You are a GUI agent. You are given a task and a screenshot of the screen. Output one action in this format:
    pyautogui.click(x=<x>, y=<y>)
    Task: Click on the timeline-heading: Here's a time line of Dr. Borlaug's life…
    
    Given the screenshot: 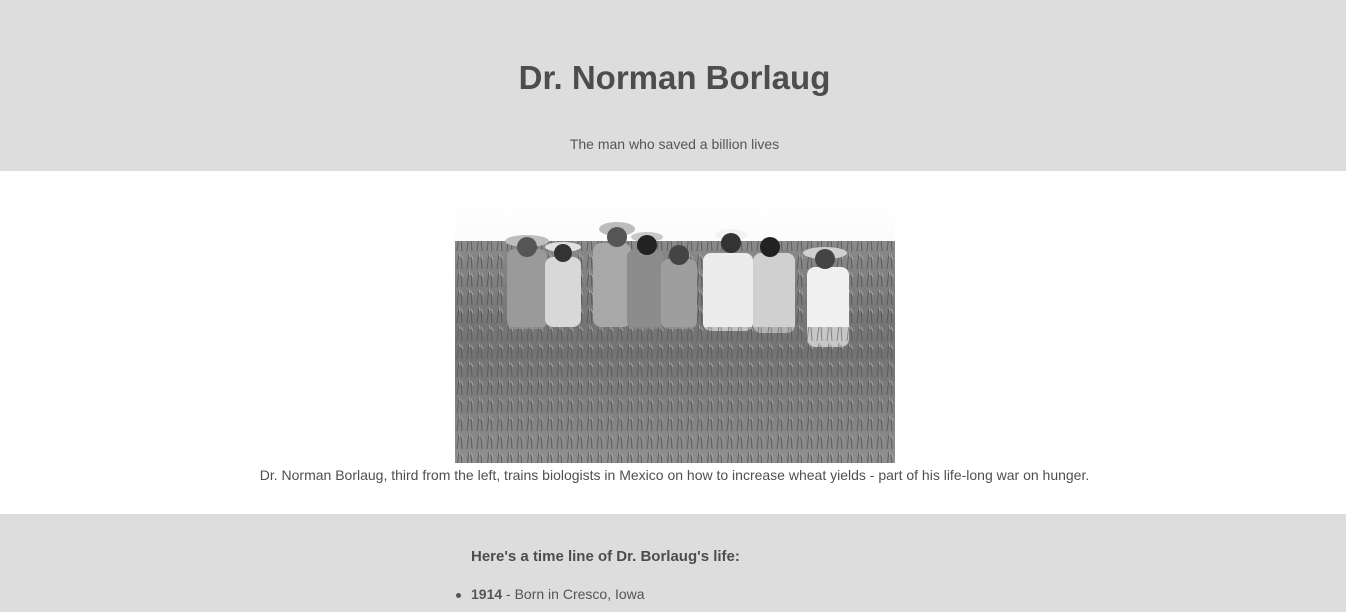 What is the action you would take?
    pyautogui.click(x=605, y=556)
    